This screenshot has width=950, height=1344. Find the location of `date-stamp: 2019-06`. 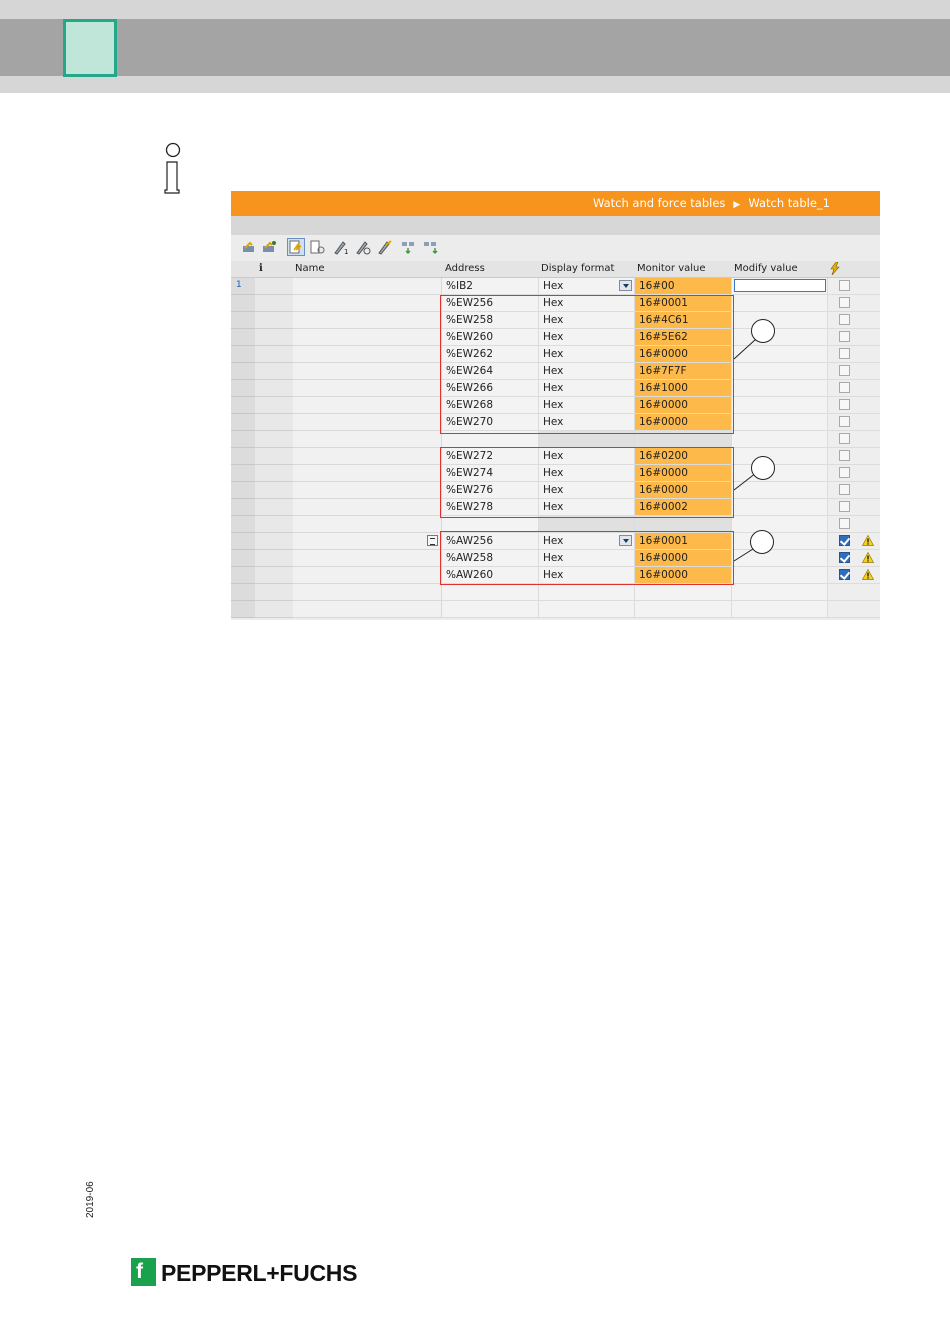

date-stamp: 2019-06 is located at coordinates (90, 1199).